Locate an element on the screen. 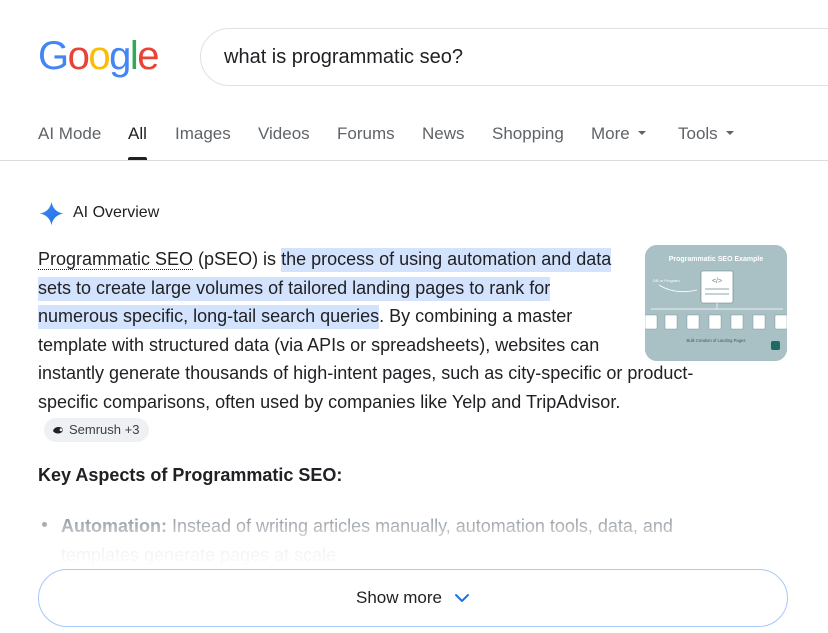 The width and height of the screenshot is (828, 633). bullet-label: Automation: is located at coordinates (114, 526).